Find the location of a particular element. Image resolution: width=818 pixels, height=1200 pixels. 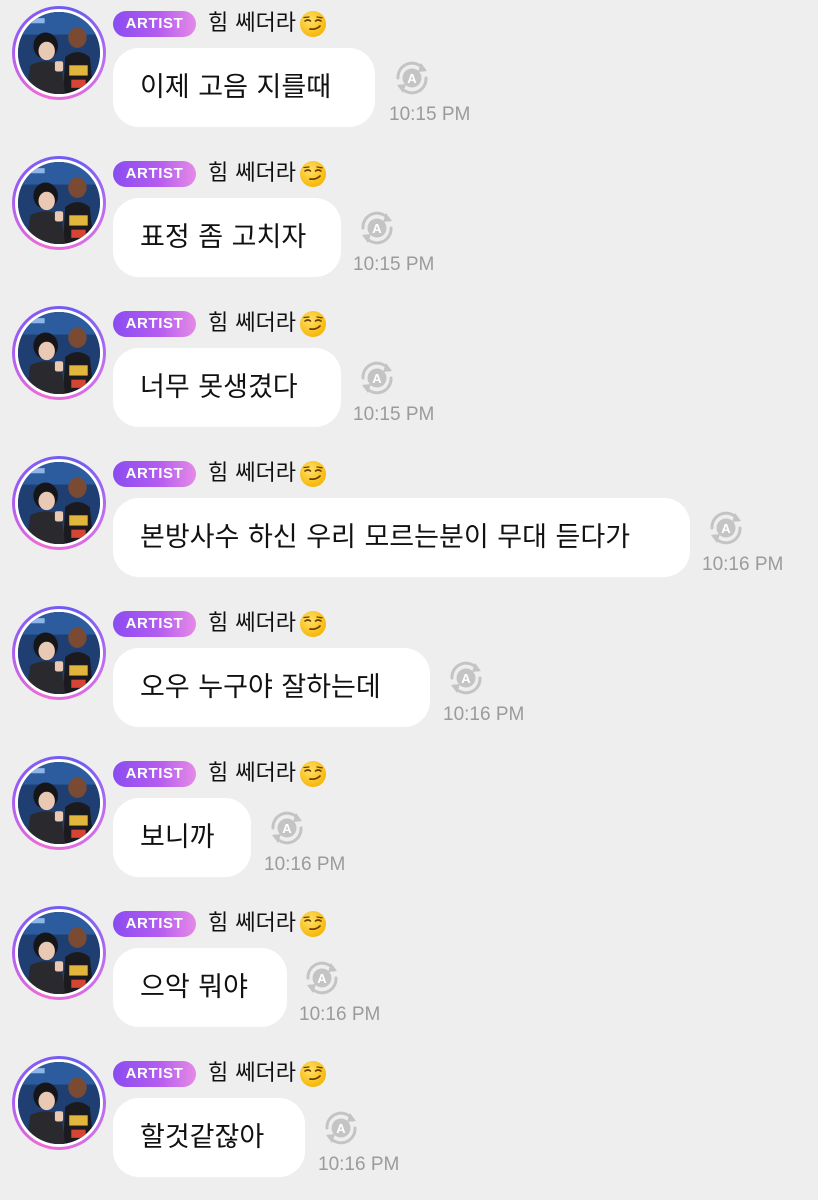

message-row: ARTIST 힘 쎄더라 이제 고음 지를때 A 10:15 PM is located at coordinates (409, 75).